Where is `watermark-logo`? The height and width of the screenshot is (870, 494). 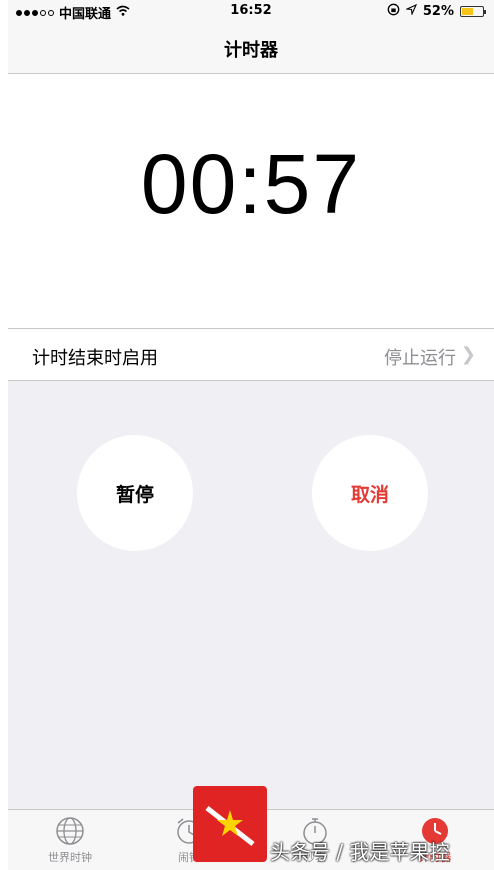 watermark-logo is located at coordinates (230, 824).